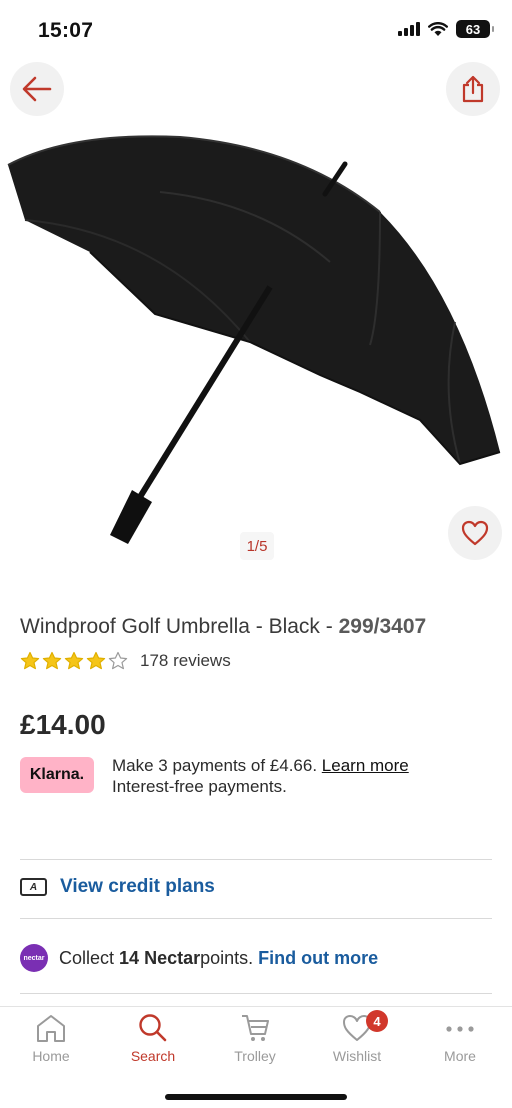 This screenshot has height=1108, width=512. Describe the element at coordinates (179, 626) in the screenshot. I see `product-name: Windproof Golf Umbrella - Black -` at that location.